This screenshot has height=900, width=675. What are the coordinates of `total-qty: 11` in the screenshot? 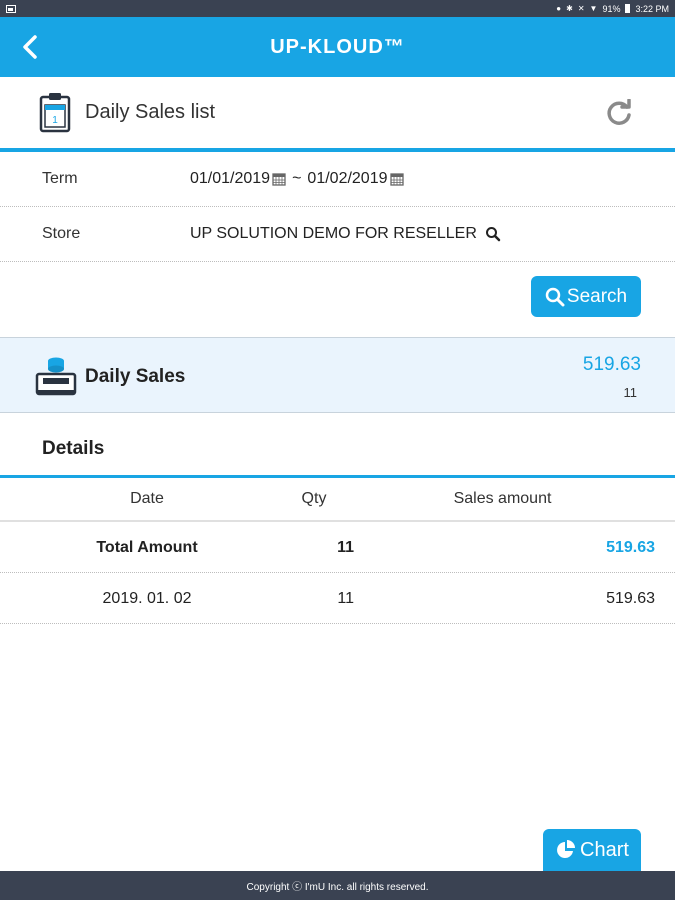 It's located at (345, 547).